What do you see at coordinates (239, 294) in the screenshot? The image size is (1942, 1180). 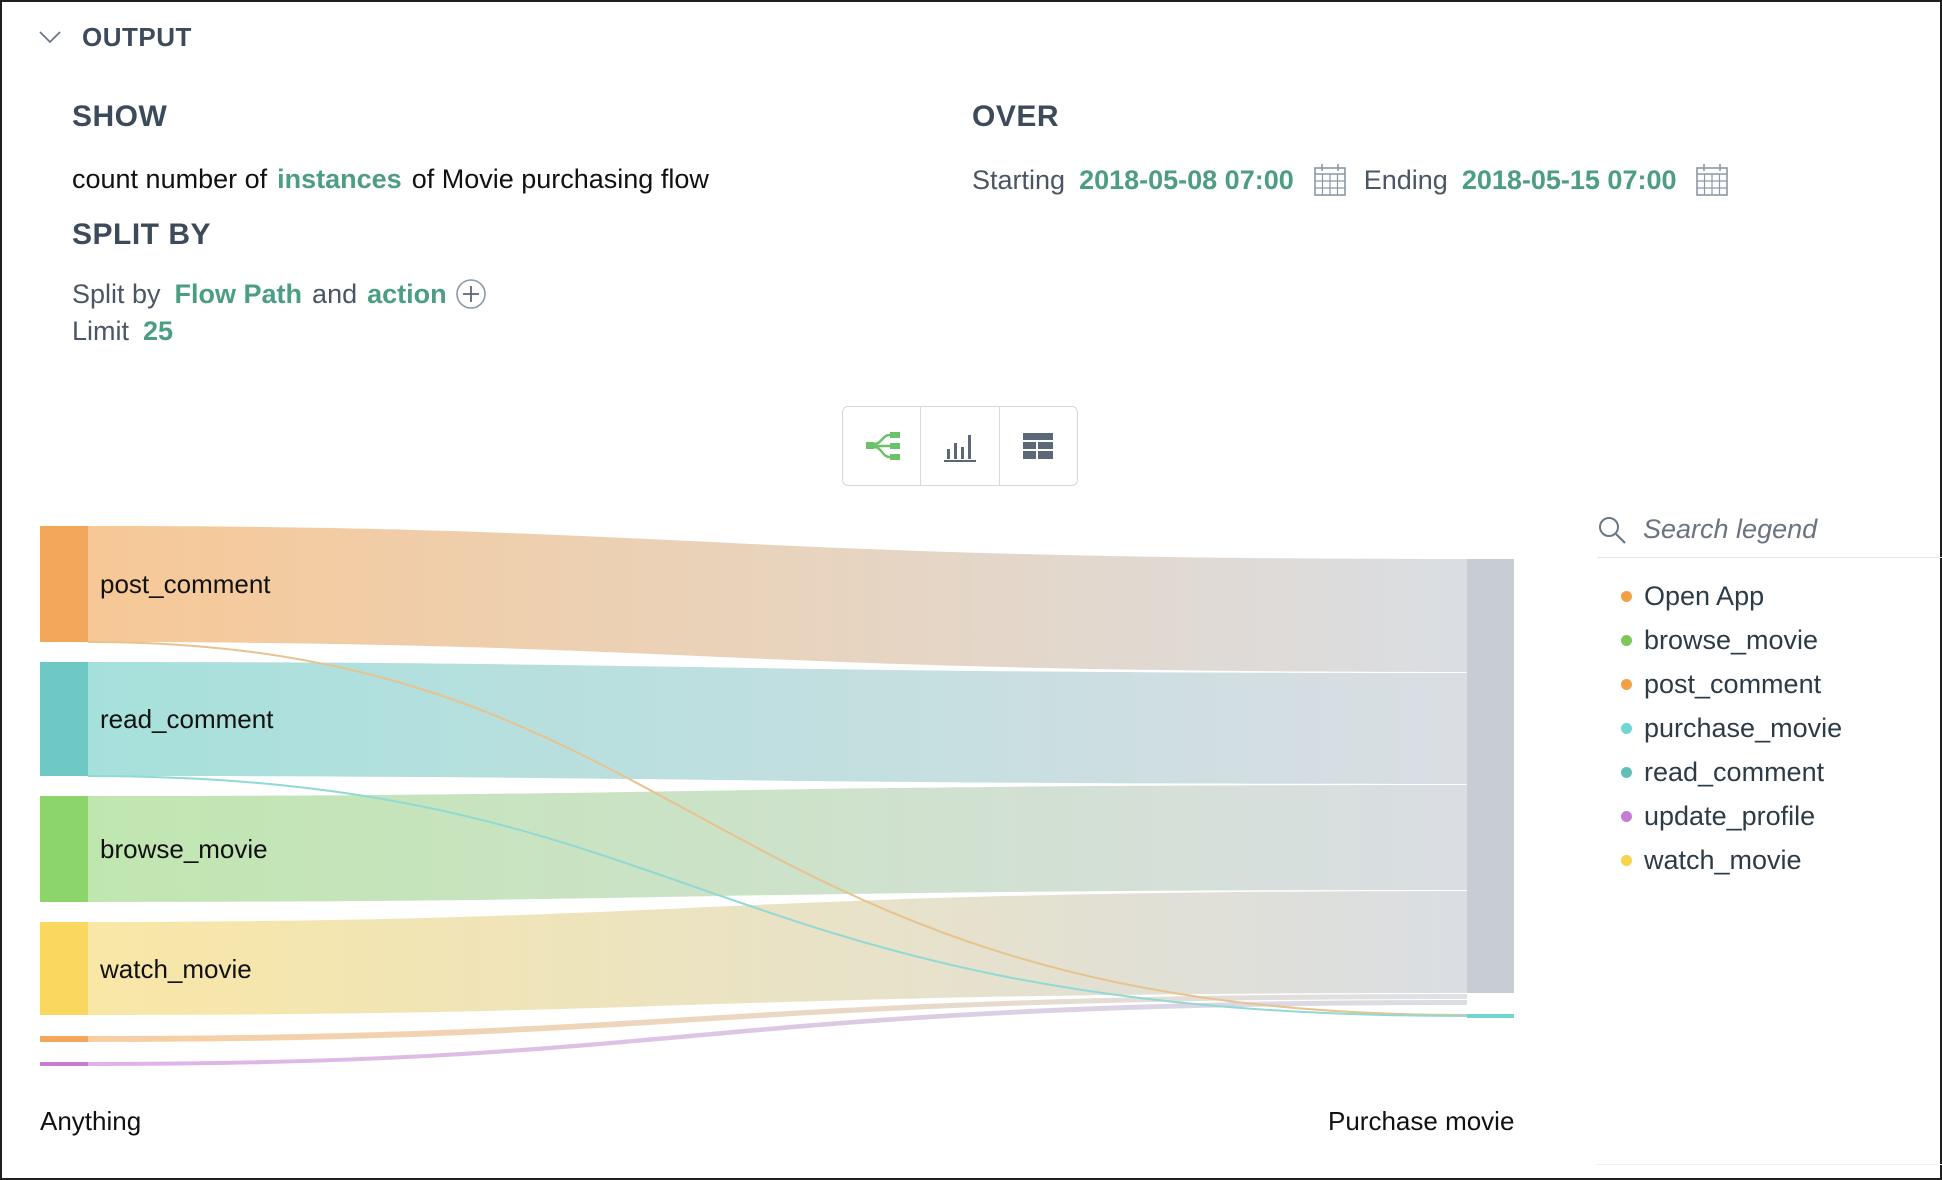 I see `split-field-flow-path: Flow Path` at bounding box center [239, 294].